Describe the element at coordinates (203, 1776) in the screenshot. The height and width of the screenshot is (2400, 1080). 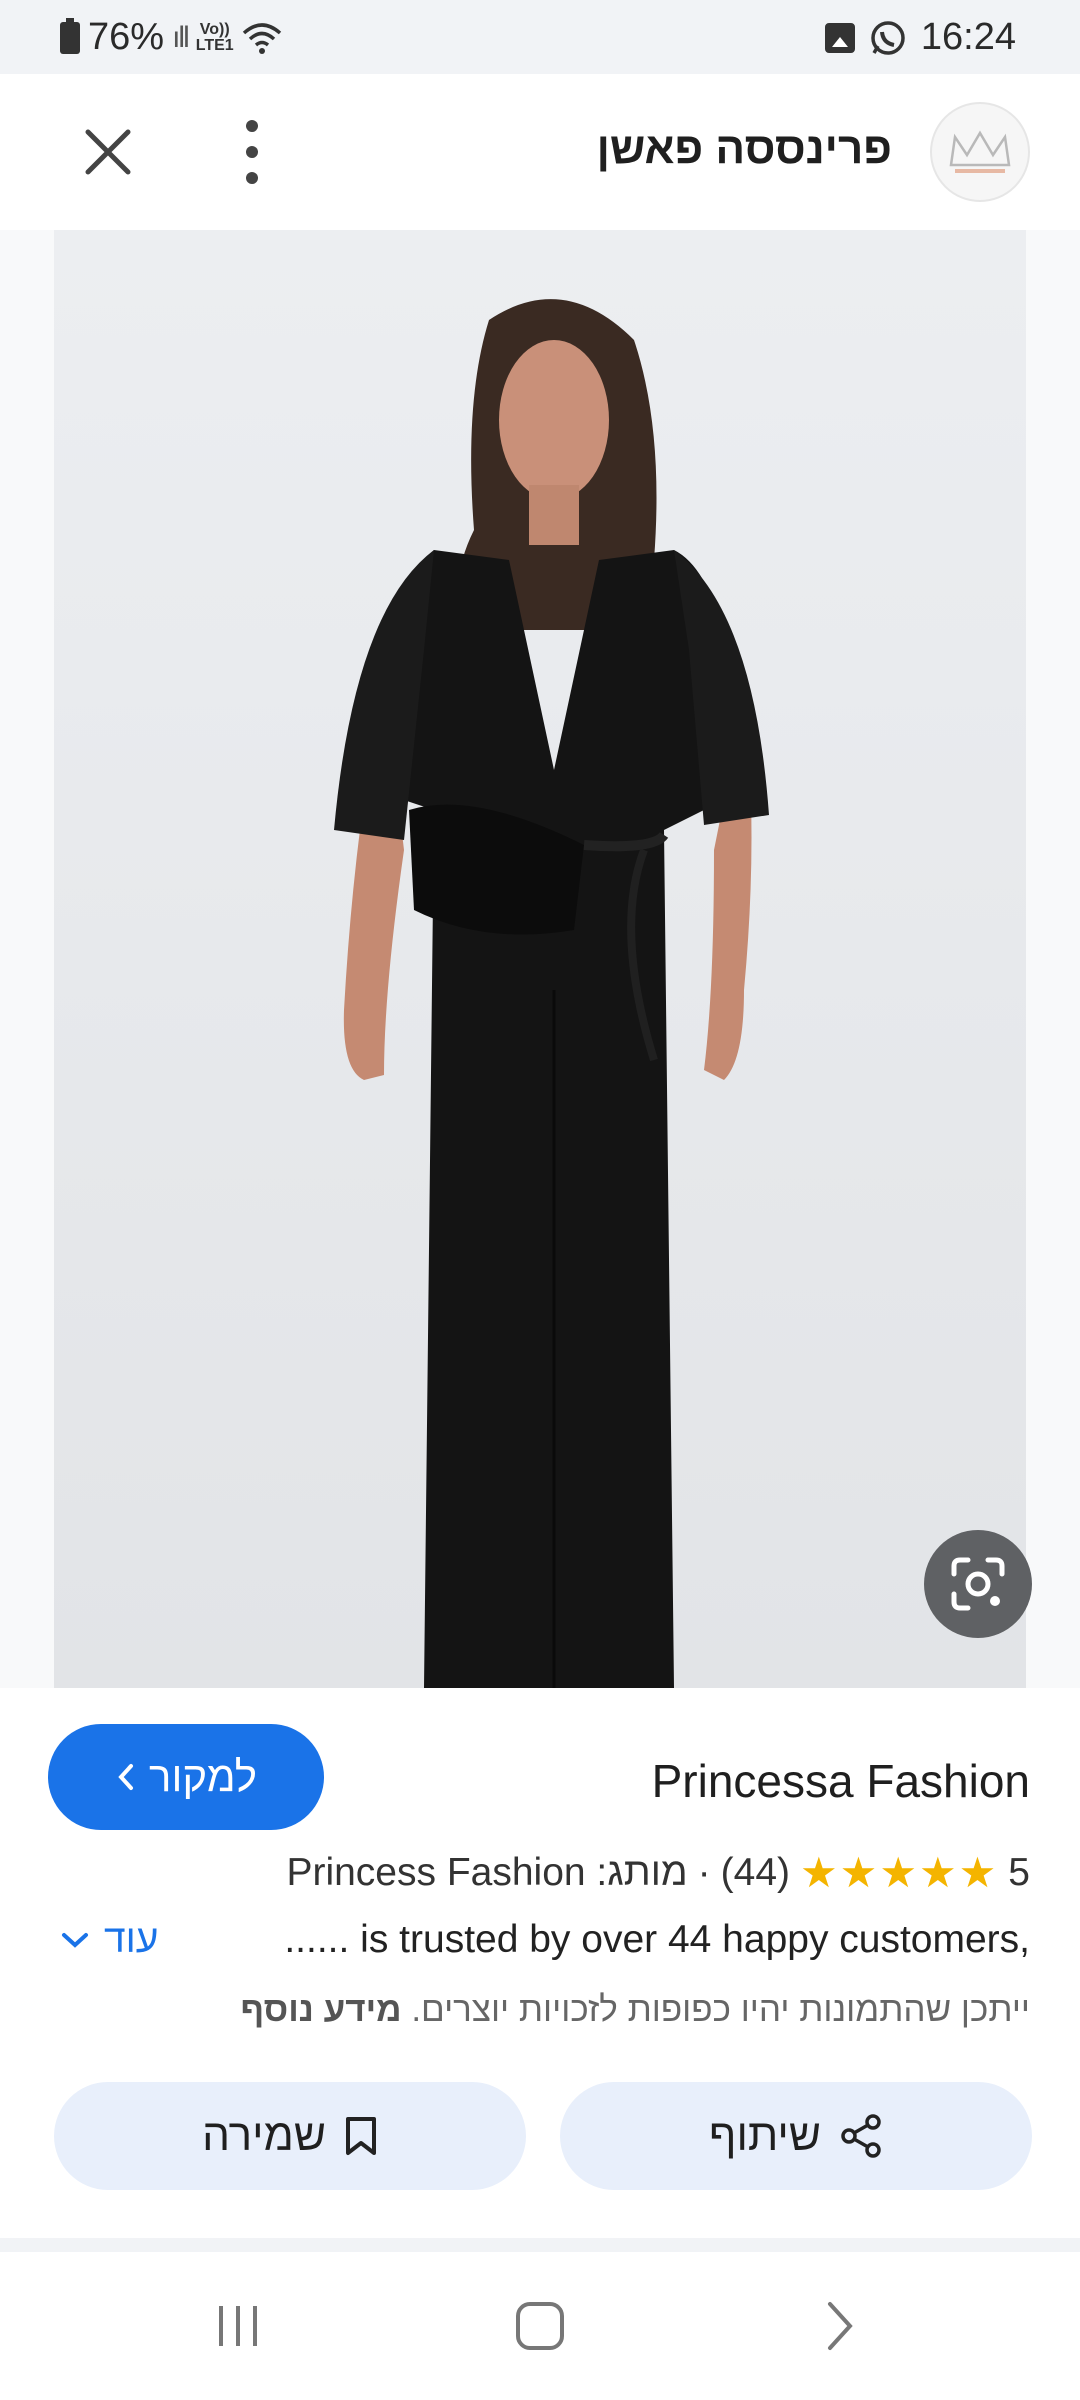
I see `visit-source-label: למקור` at that location.